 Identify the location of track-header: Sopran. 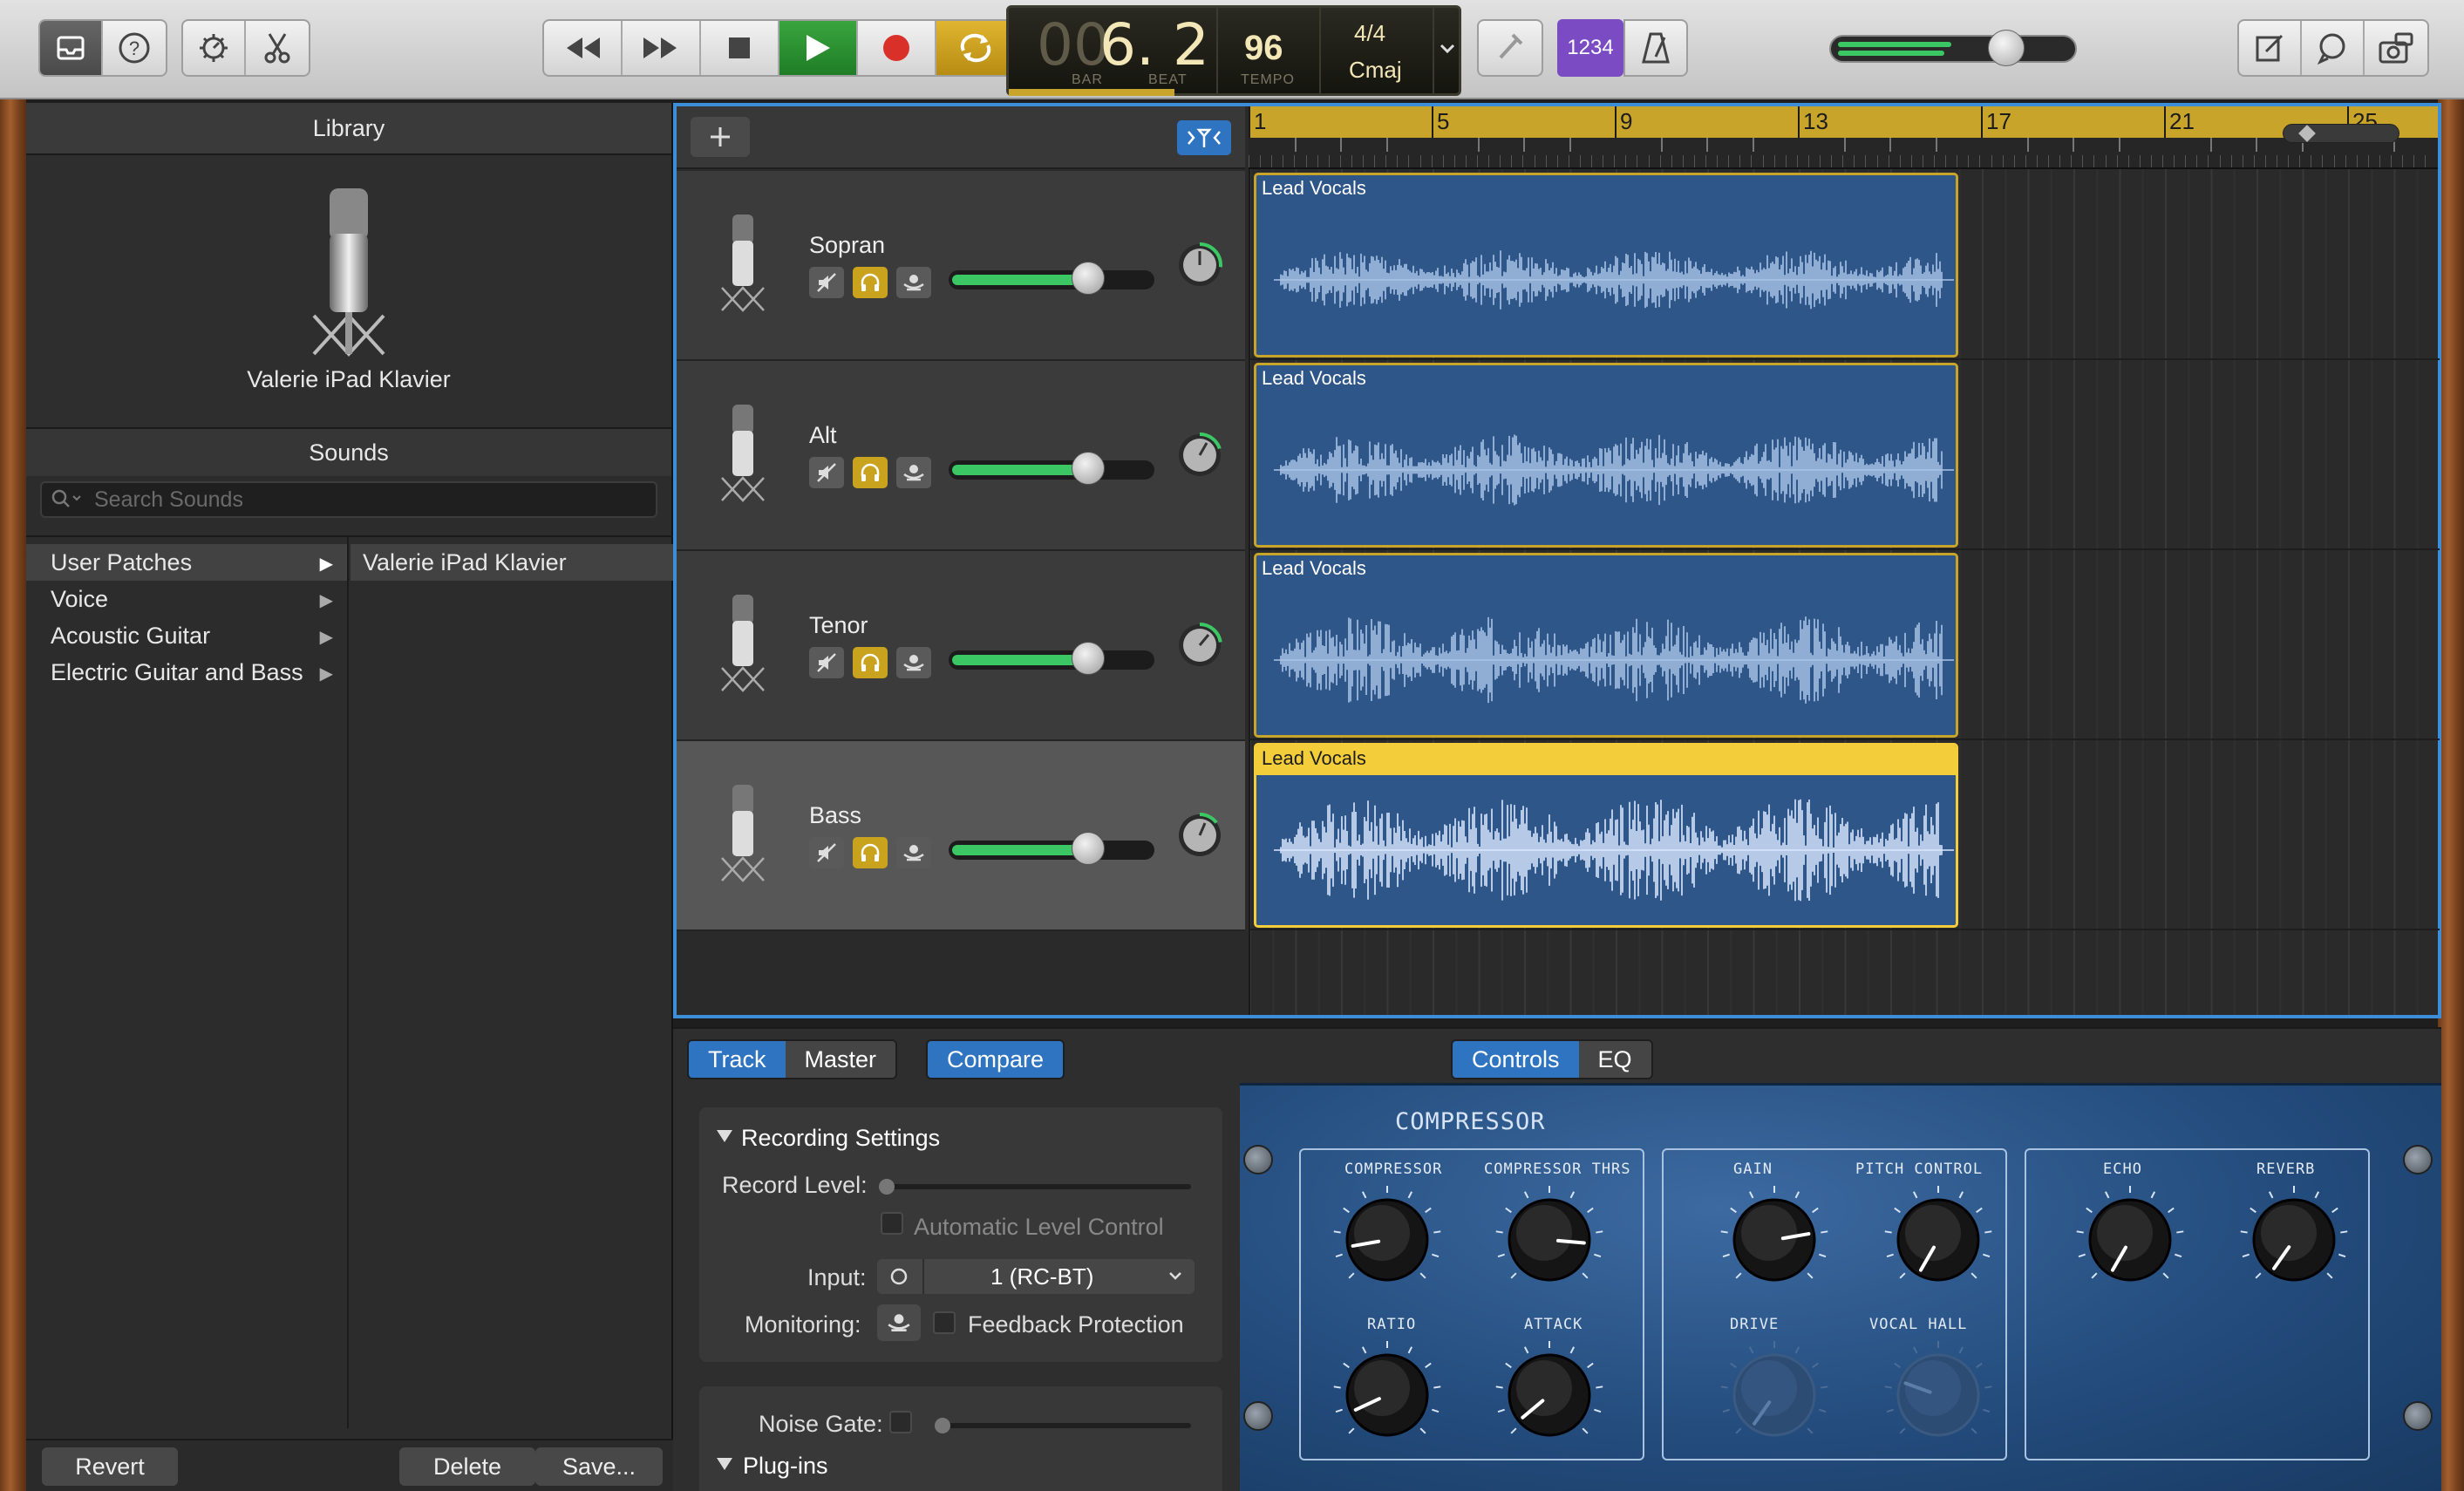
(961, 266).